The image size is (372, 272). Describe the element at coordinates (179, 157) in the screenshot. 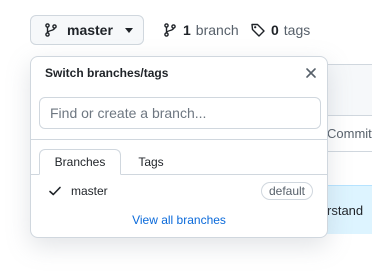

I see `popover-tabs: Branches Tags` at that location.